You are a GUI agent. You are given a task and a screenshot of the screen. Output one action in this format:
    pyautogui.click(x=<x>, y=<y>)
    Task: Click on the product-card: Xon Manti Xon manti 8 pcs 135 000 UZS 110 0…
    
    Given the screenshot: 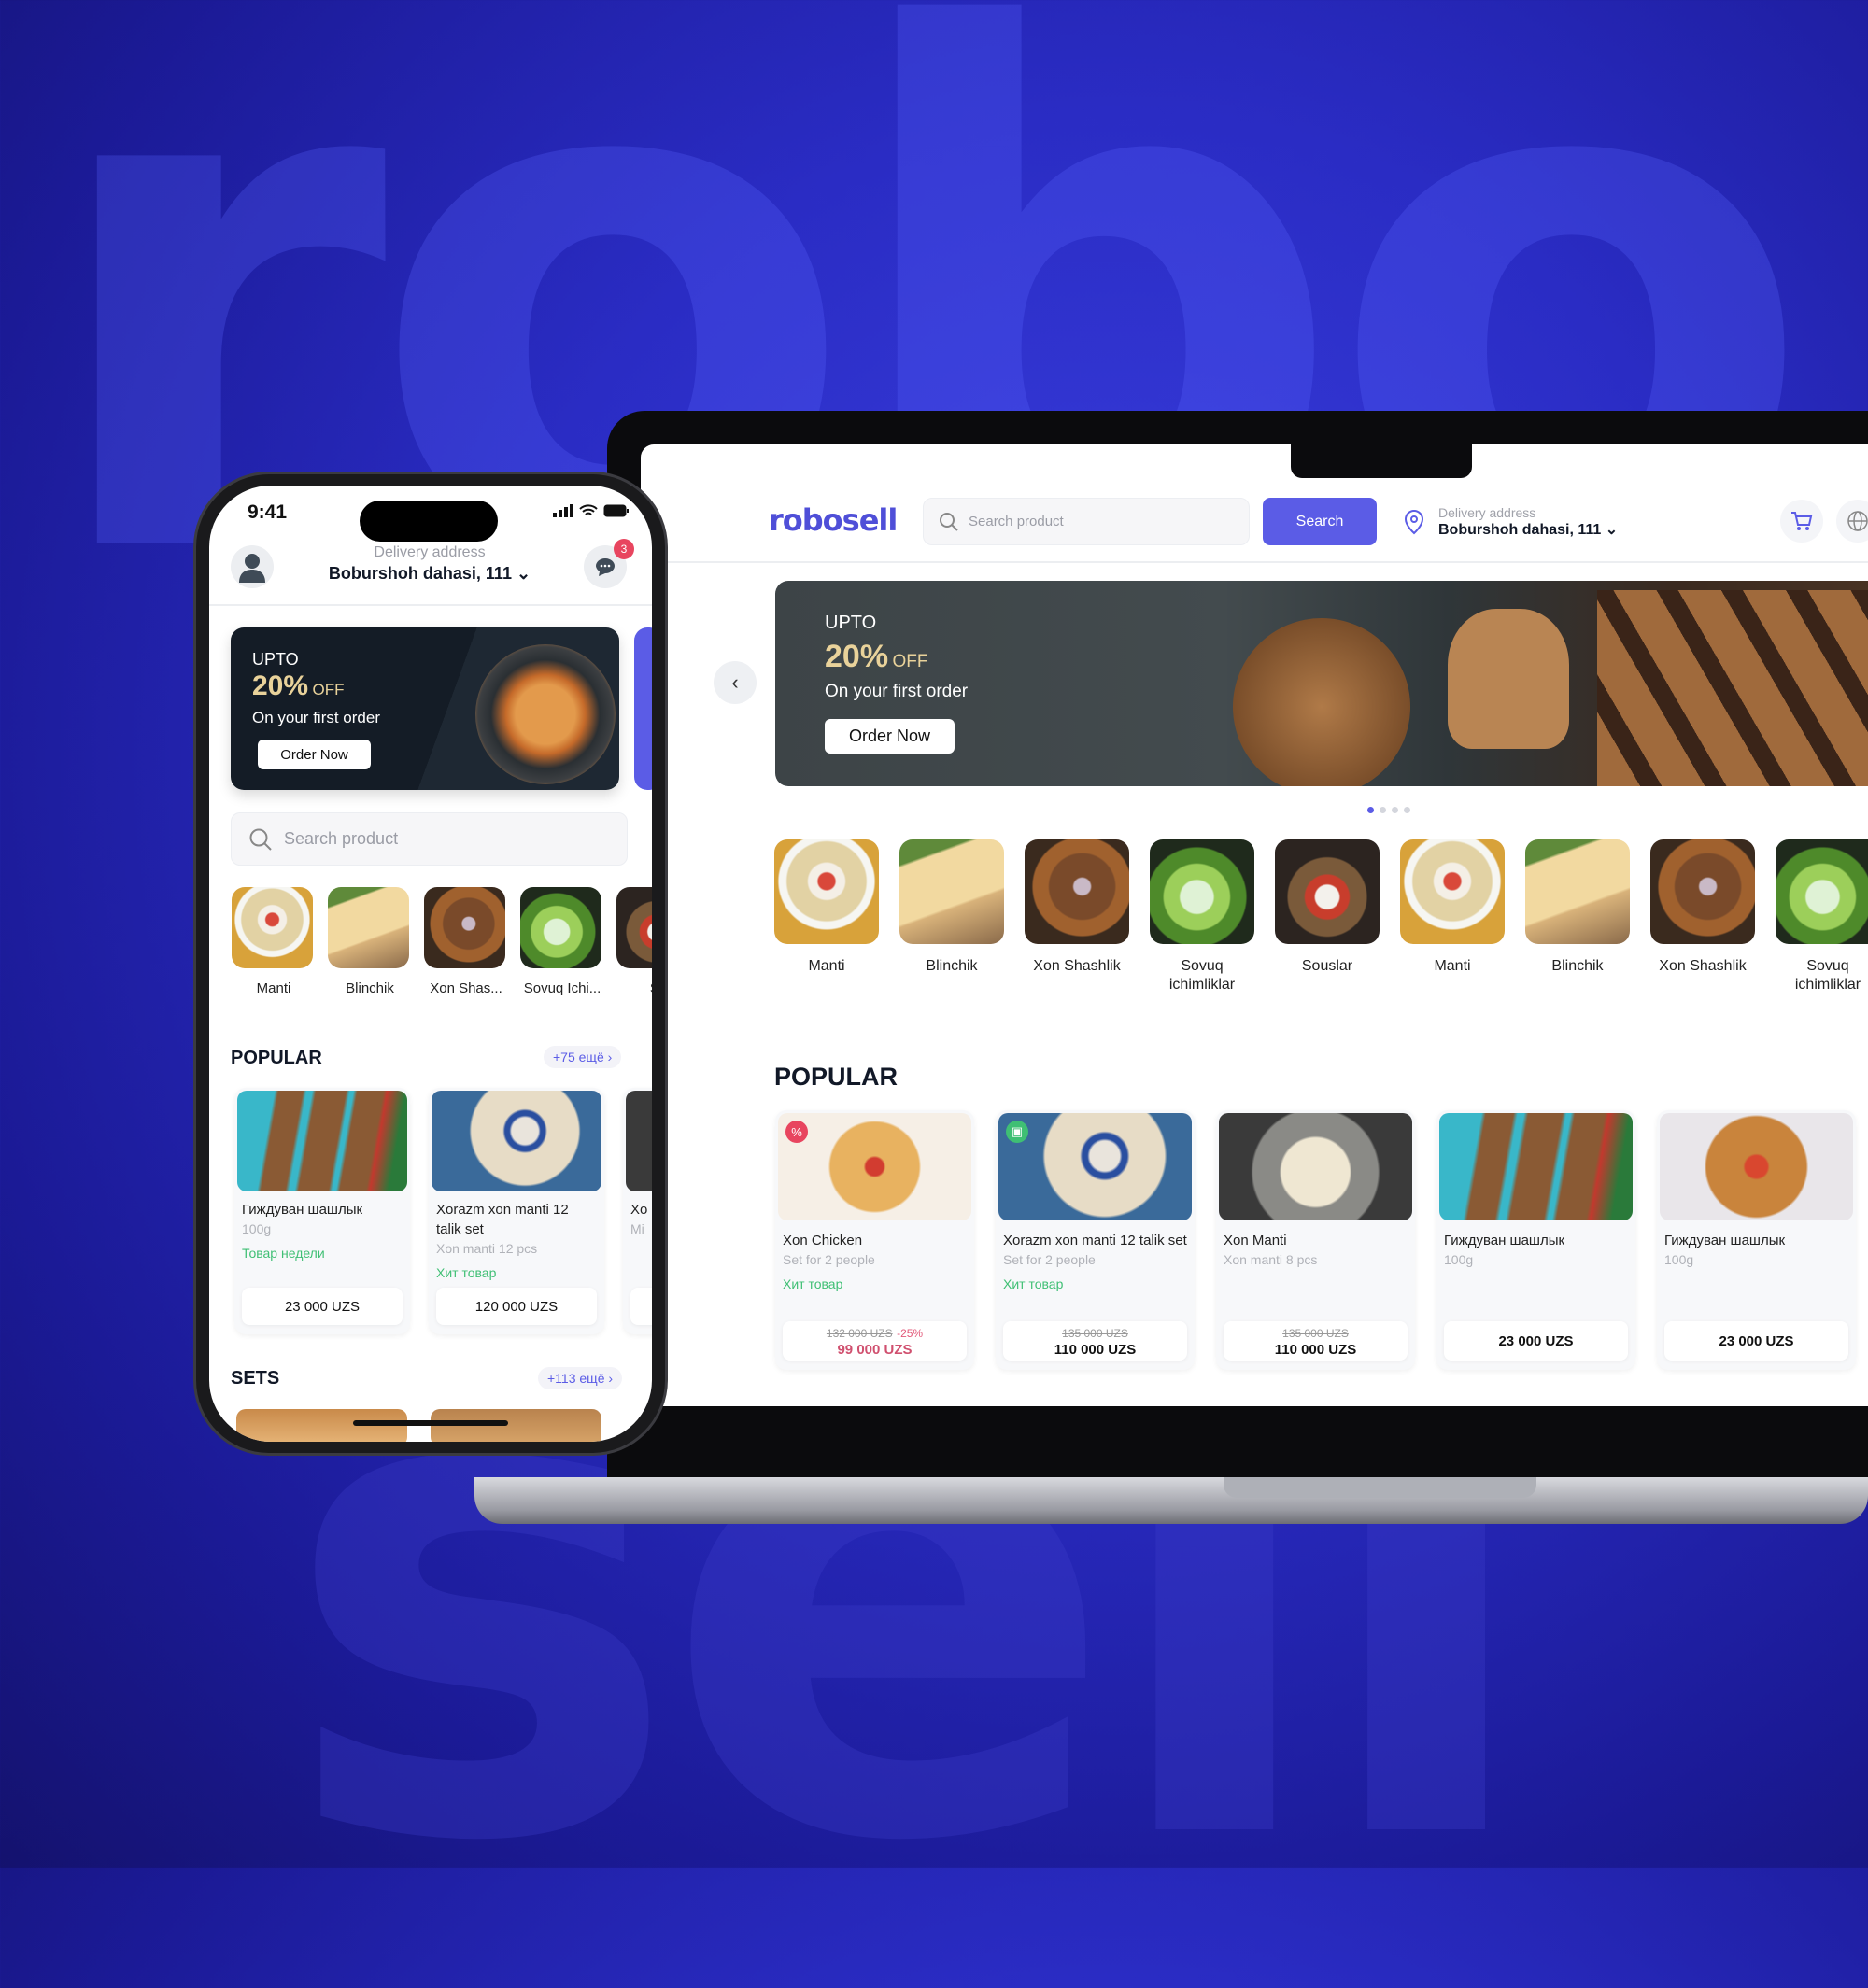 What is the action you would take?
    pyautogui.click(x=1316, y=1240)
    